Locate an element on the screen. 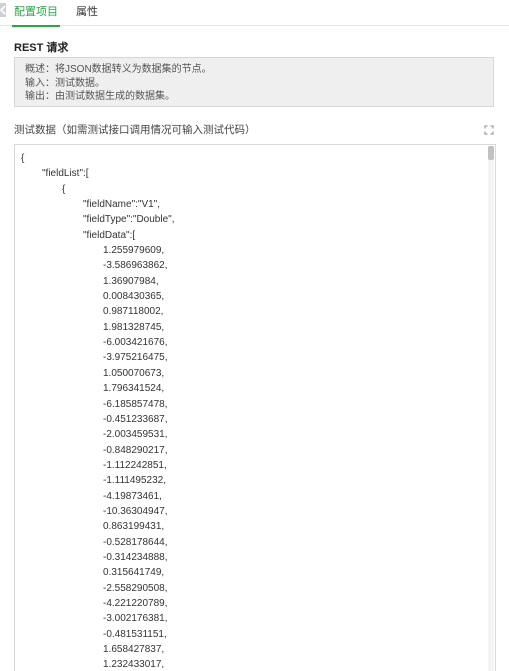 Image resolution: width=509 pixels, height=671 pixels. fullscreen-icon is located at coordinates (489, 130).